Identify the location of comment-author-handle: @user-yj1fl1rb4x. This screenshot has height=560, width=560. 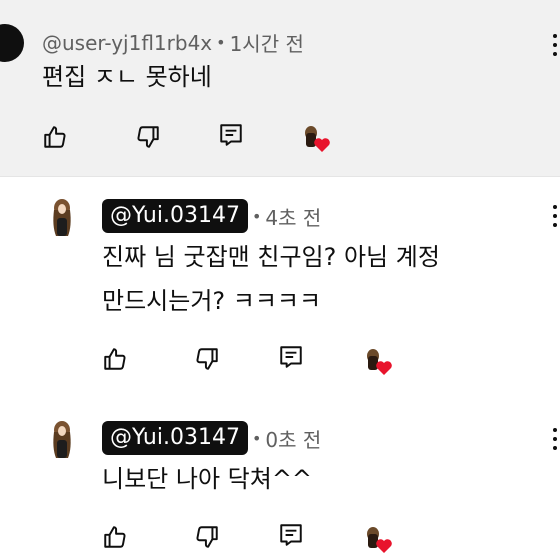
(127, 43).